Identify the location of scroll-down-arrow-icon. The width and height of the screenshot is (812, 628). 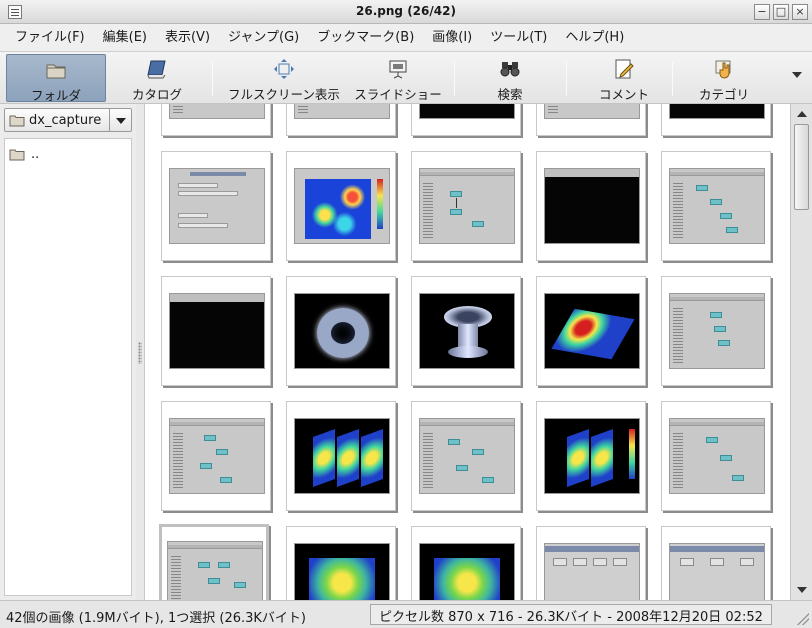
(802, 590).